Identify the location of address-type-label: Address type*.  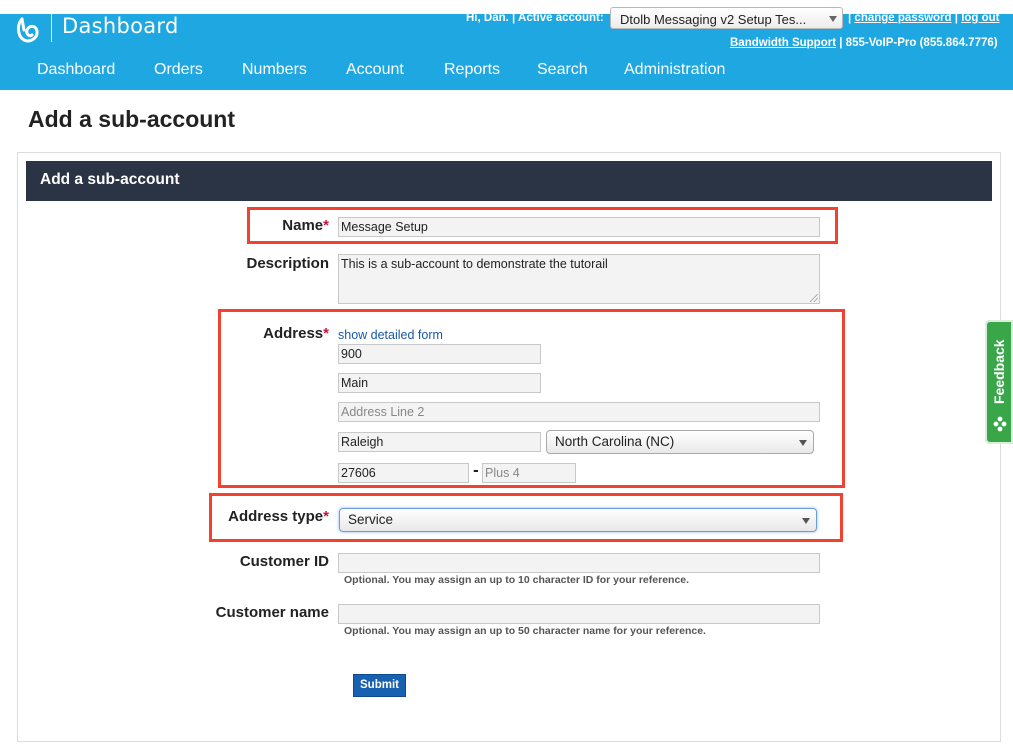
(278, 516).